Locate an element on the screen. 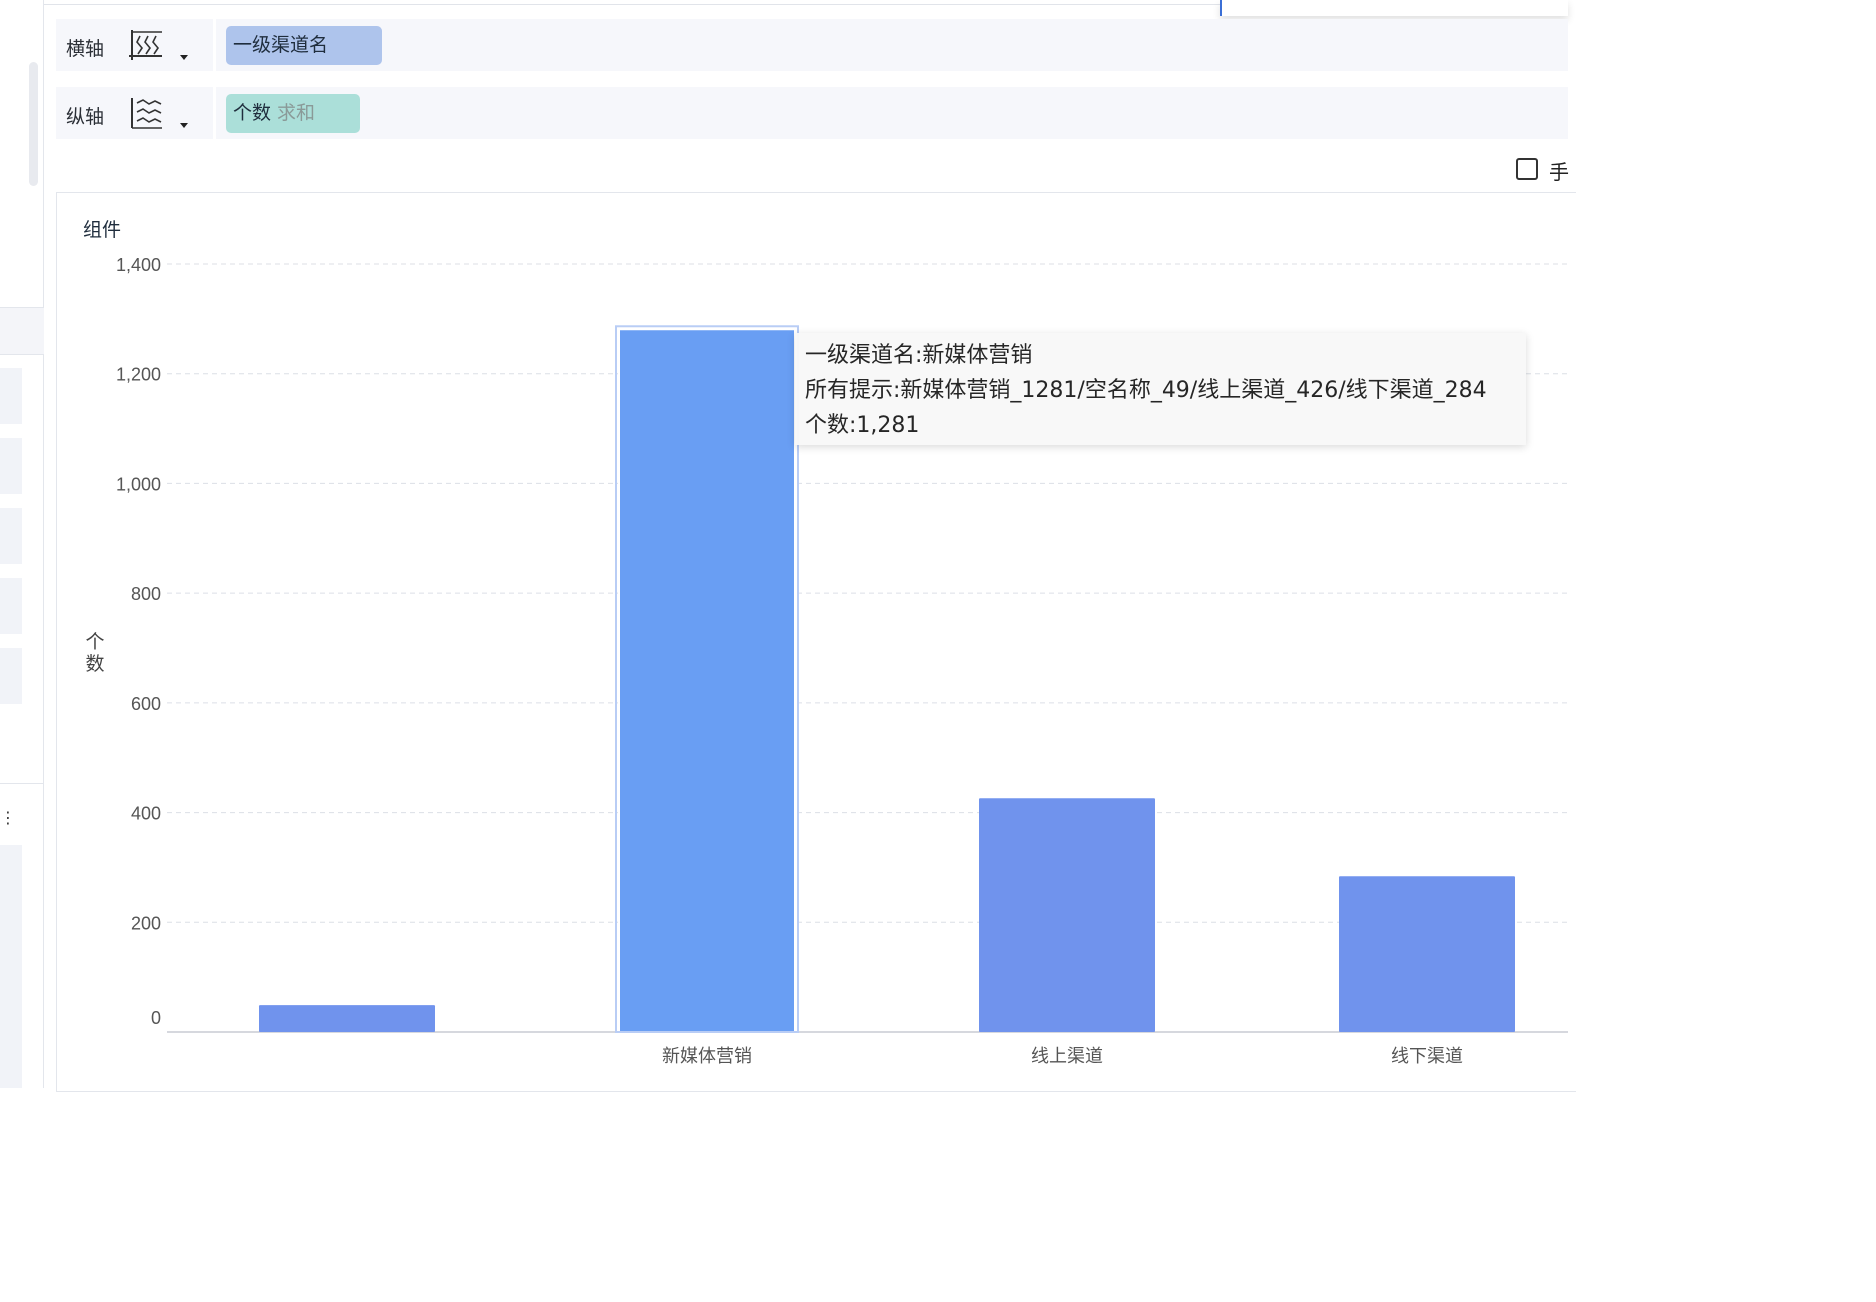 The width and height of the screenshot is (1876, 1302). y-tick-label: 400 is located at coordinates (146, 814).